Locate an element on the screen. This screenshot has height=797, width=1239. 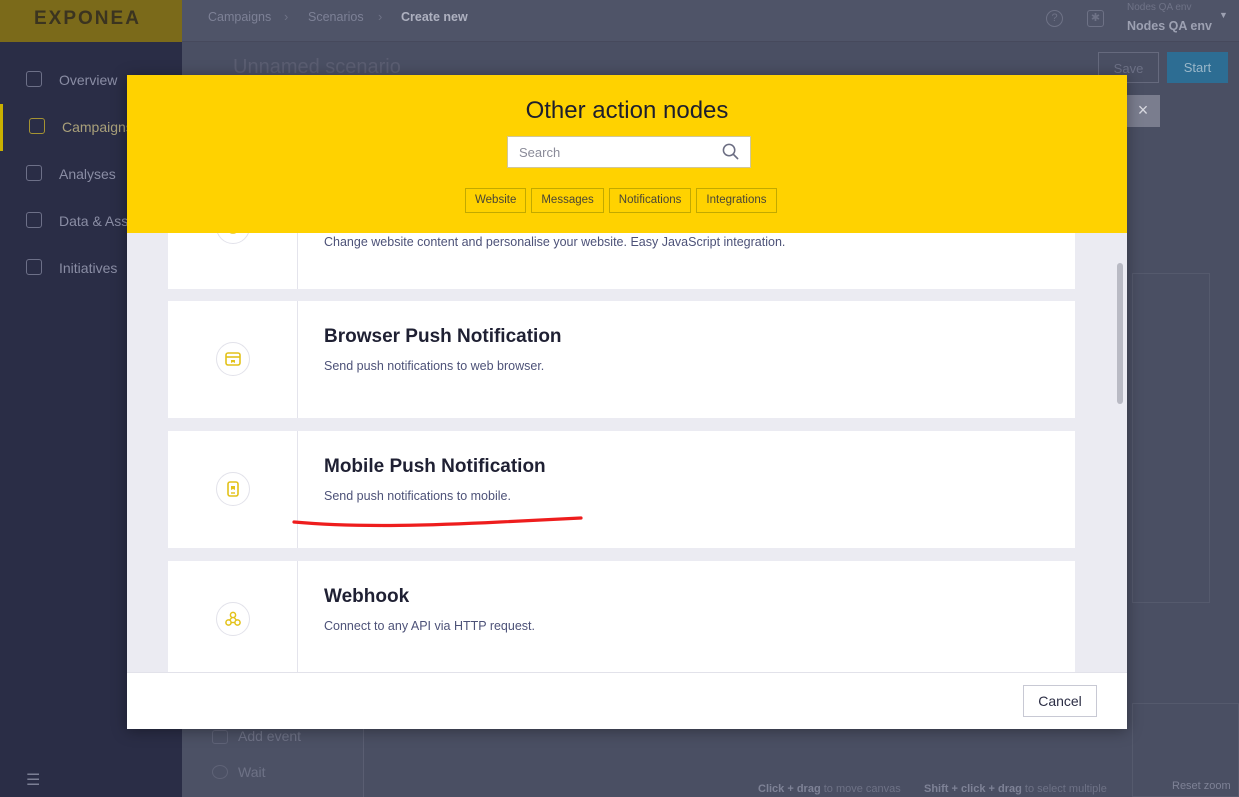
filter-messages: Messages is located at coordinates (567, 200).